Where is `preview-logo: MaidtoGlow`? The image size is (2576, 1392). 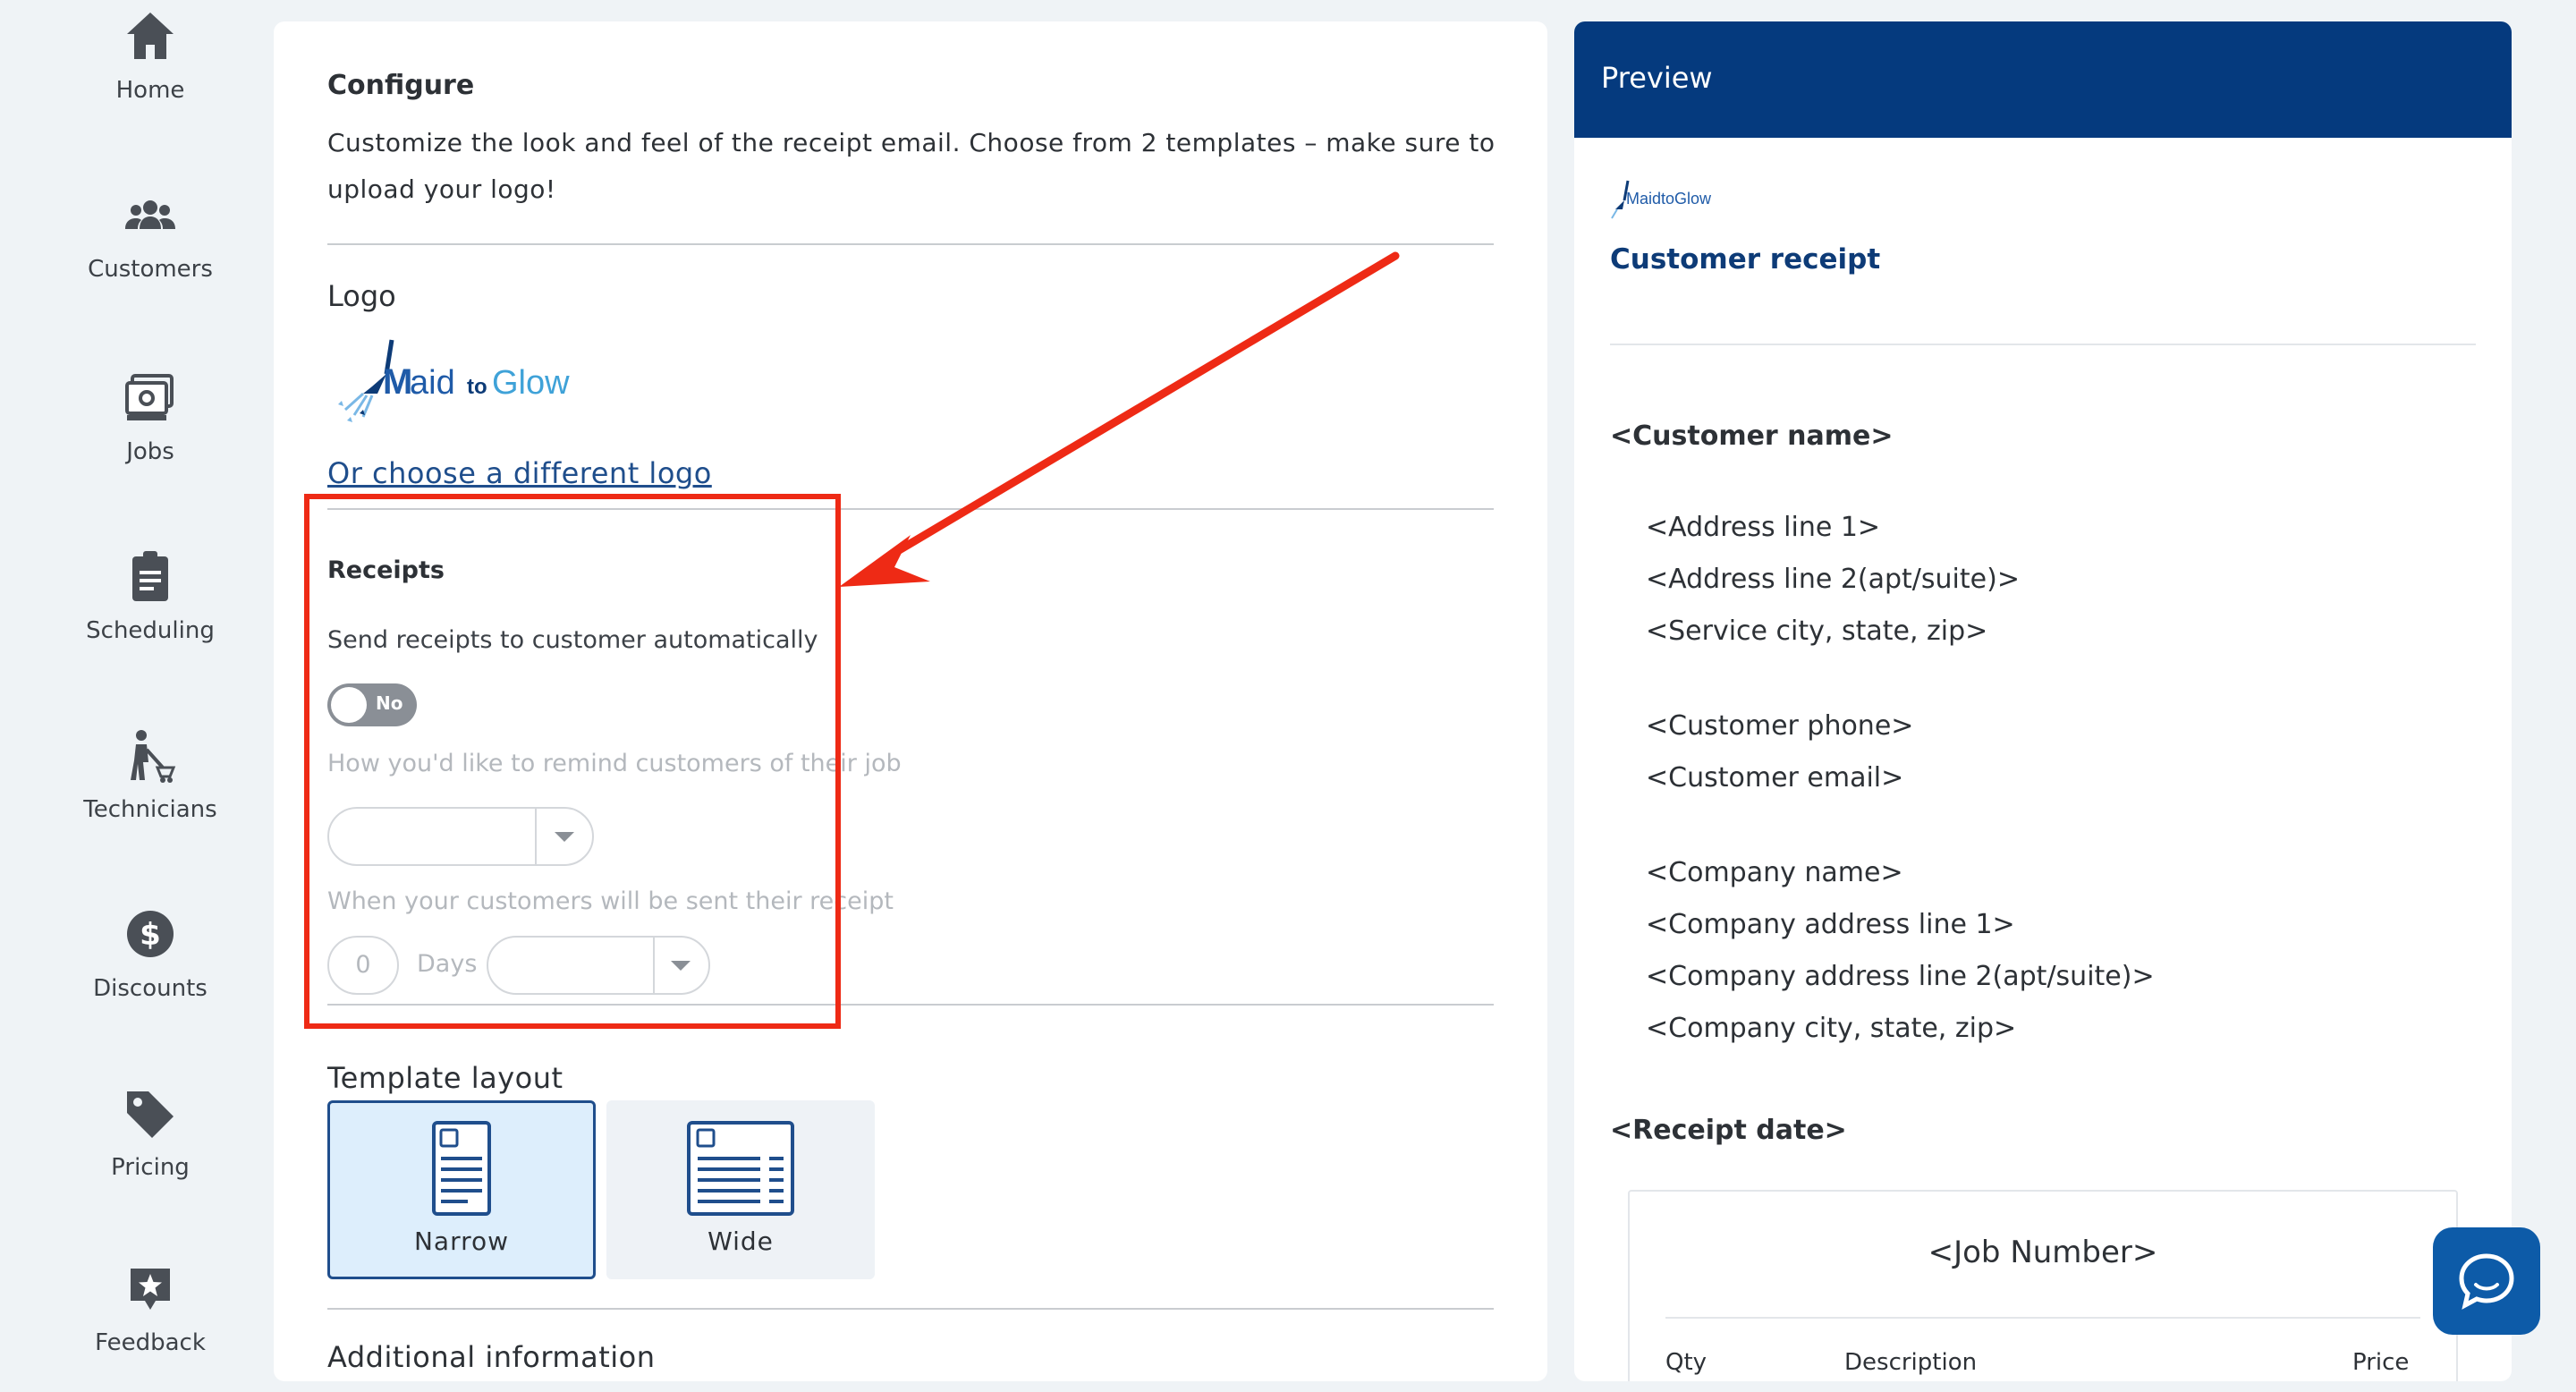
preview-logo: MaidtoGlow is located at coordinates (1672, 198).